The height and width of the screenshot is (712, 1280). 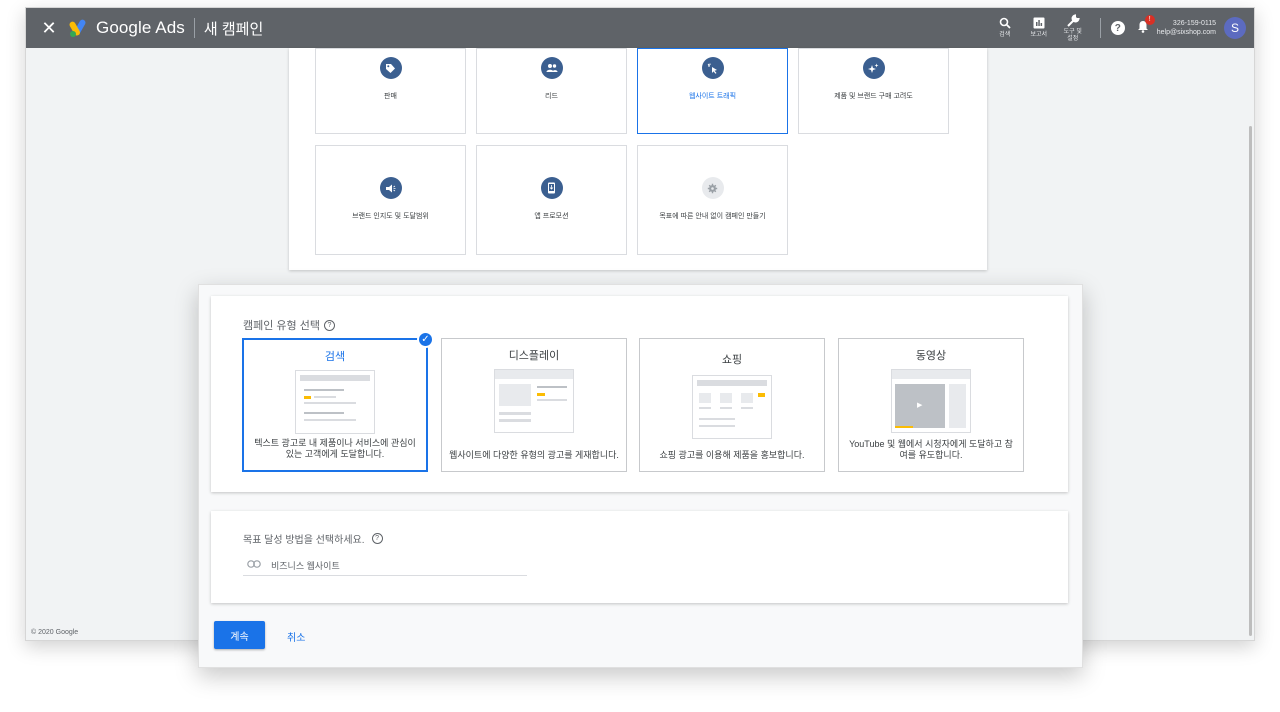 What do you see at coordinates (390, 188) in the screenshot?
I see `megaphone-icon` at bounding box center [390, 188].